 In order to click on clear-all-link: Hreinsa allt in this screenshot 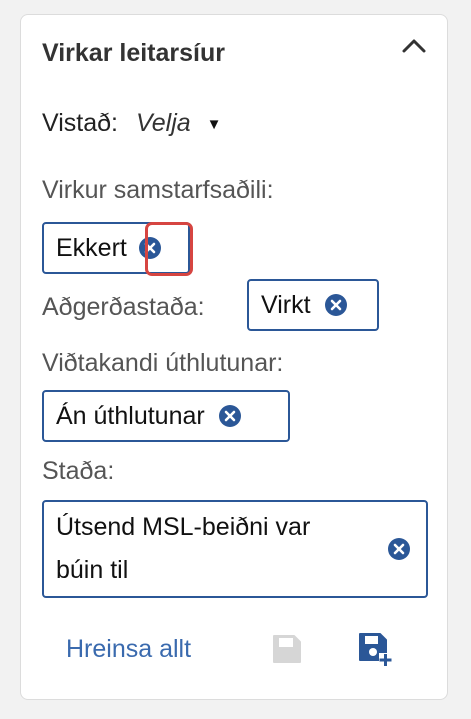, I will do `click(128, 649)`.